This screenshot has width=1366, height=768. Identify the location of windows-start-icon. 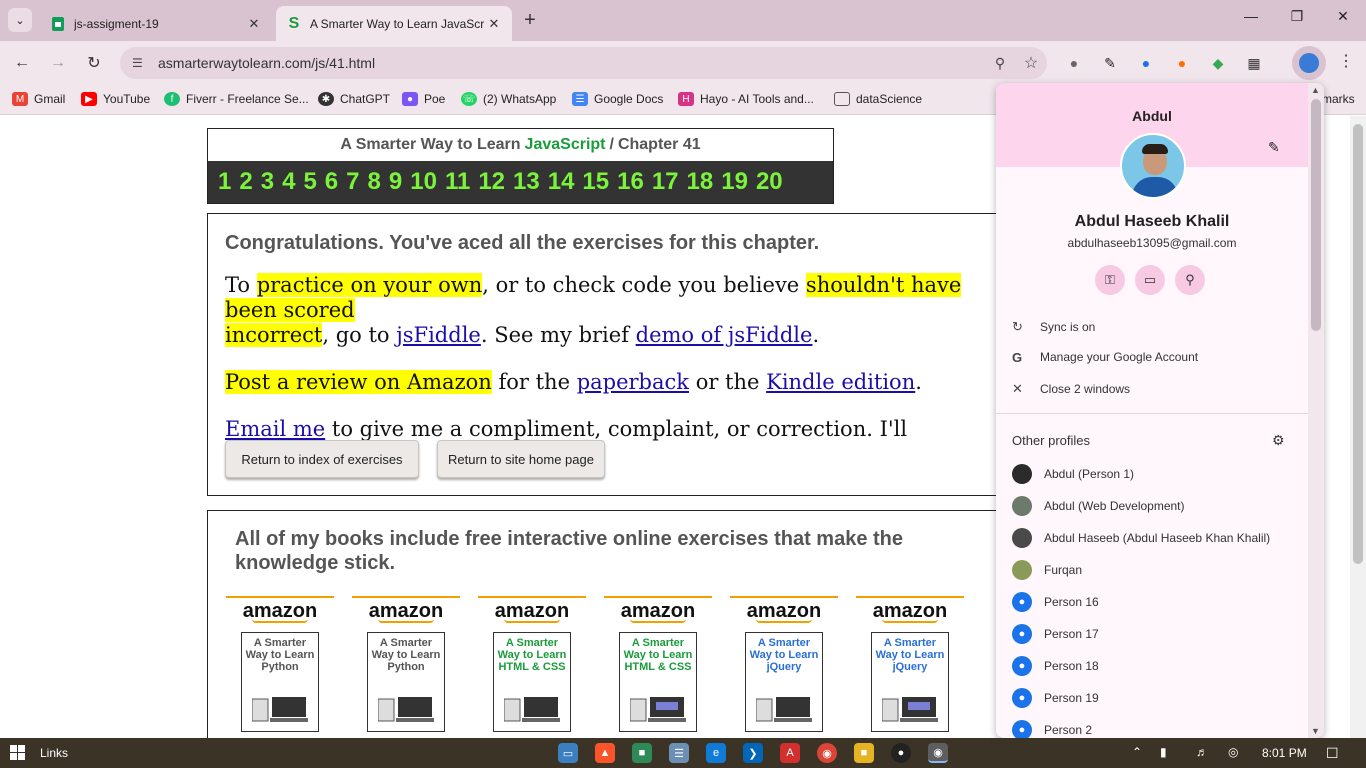
(18, 753).